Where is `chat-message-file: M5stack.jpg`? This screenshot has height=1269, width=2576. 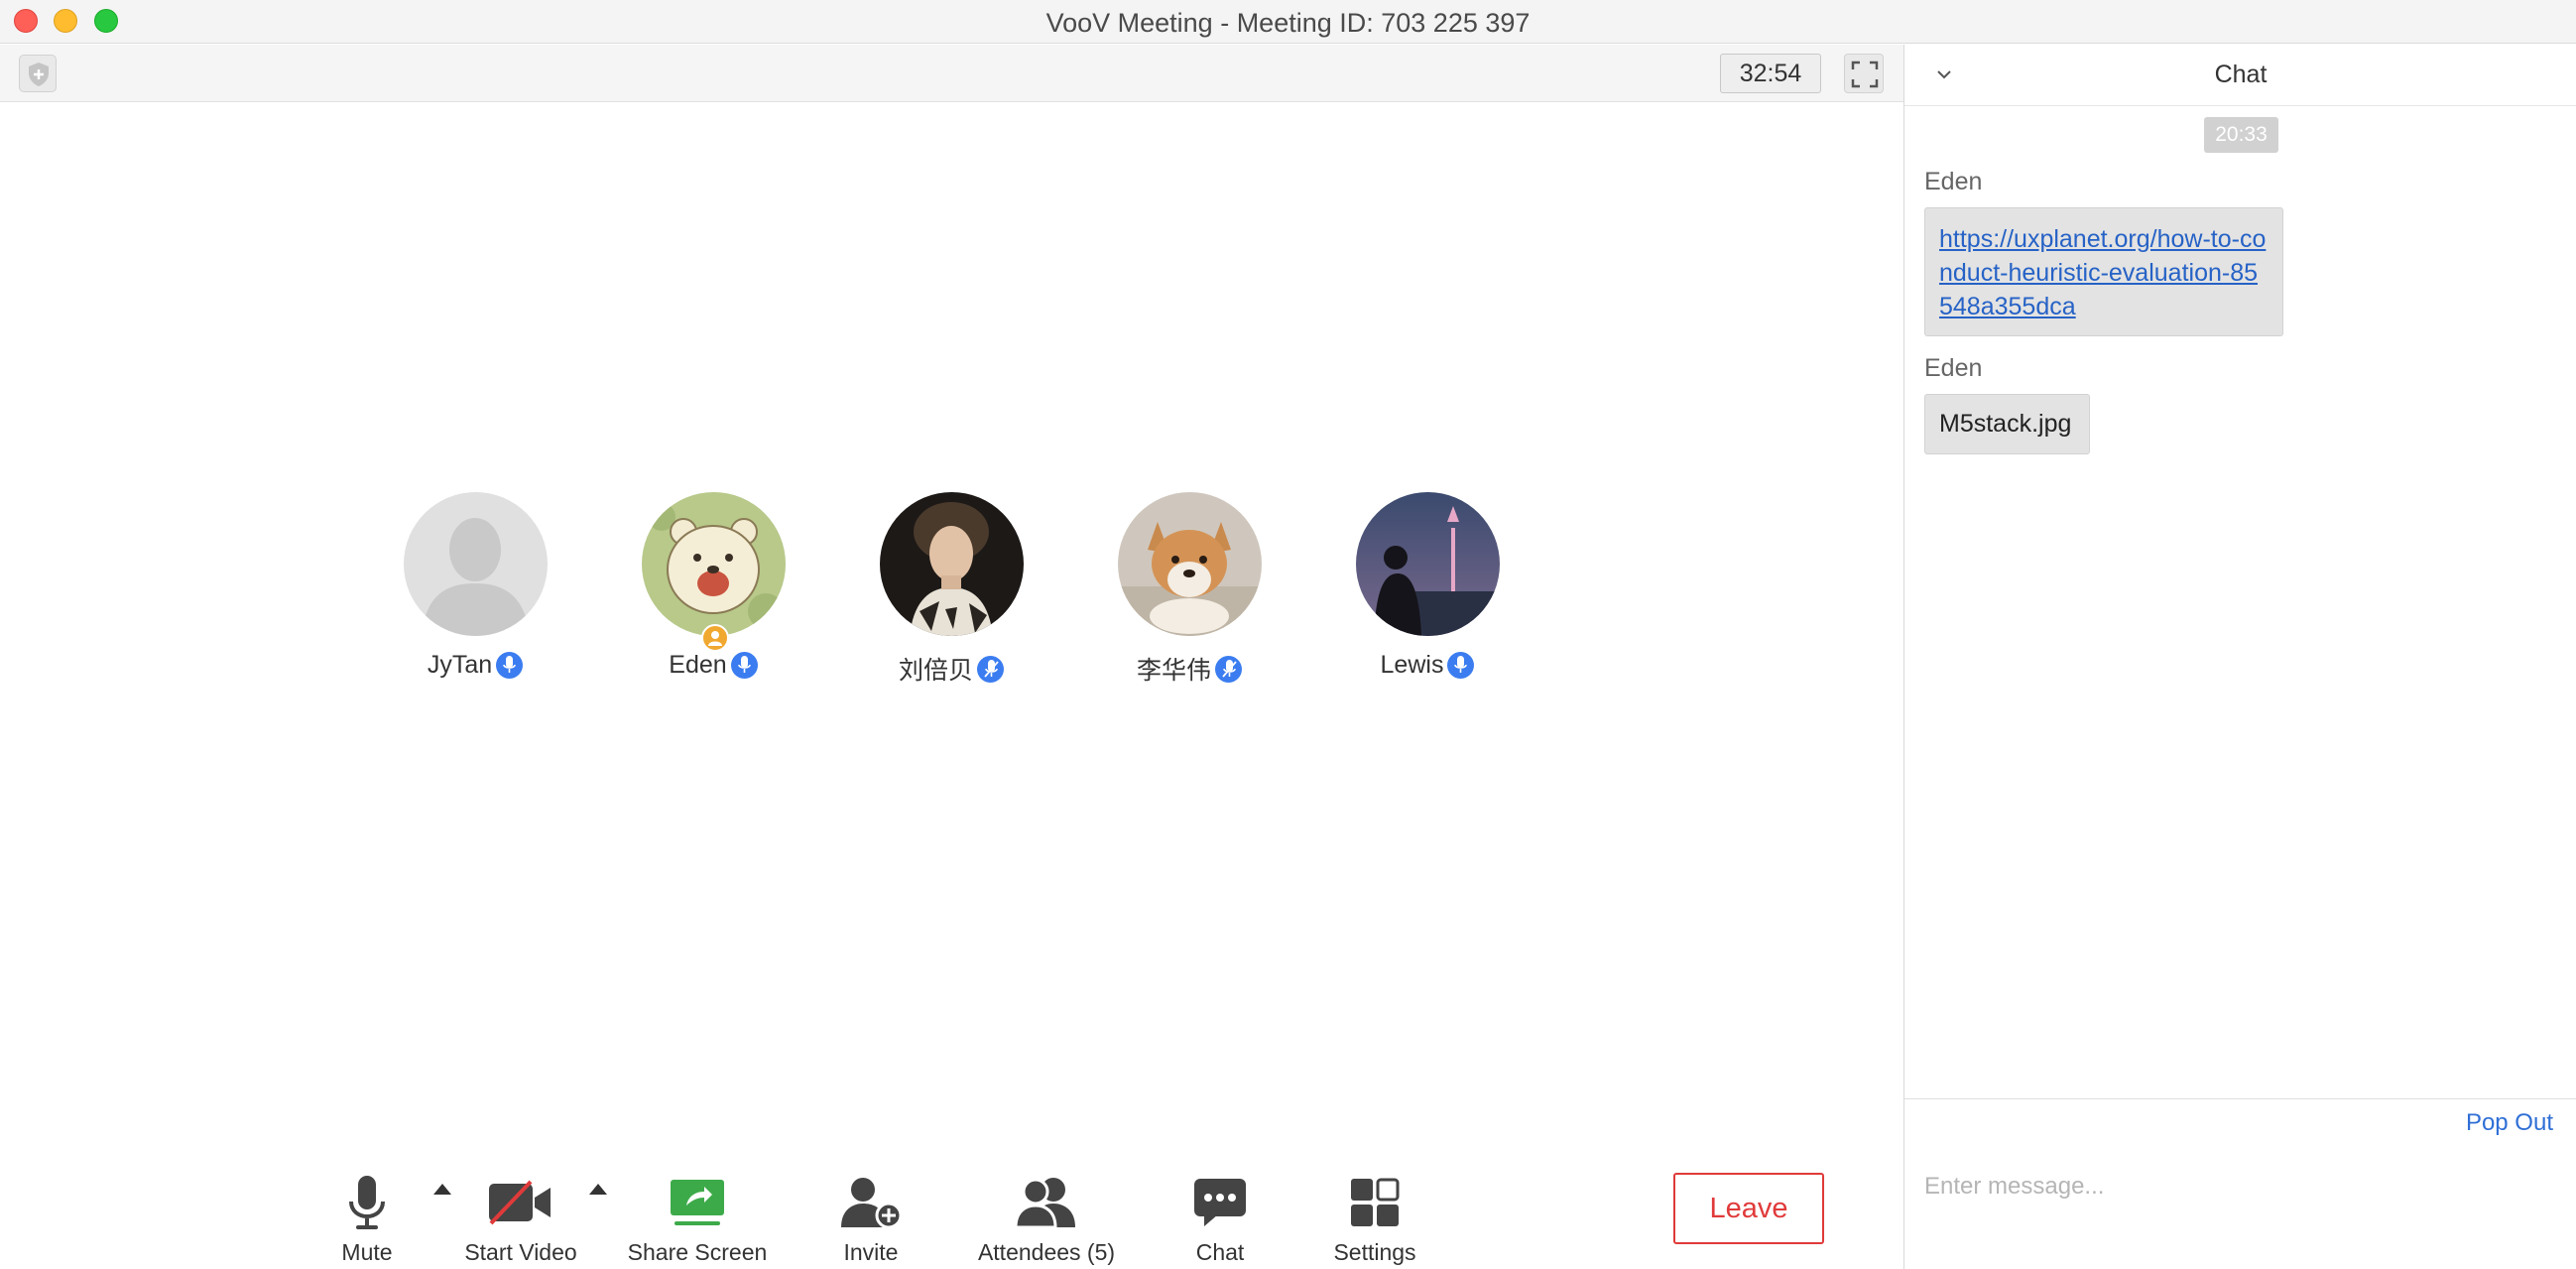 chat-message-file: M5stack.jpg is located at coordinates (2007, 424).